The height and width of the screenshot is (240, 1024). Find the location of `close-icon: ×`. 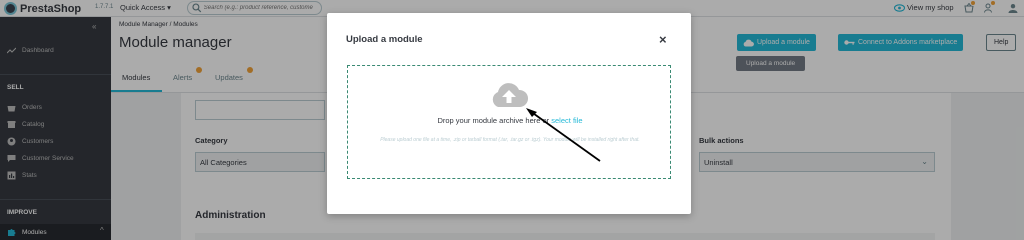

close-icon: × is located at coordinates (663, 39).